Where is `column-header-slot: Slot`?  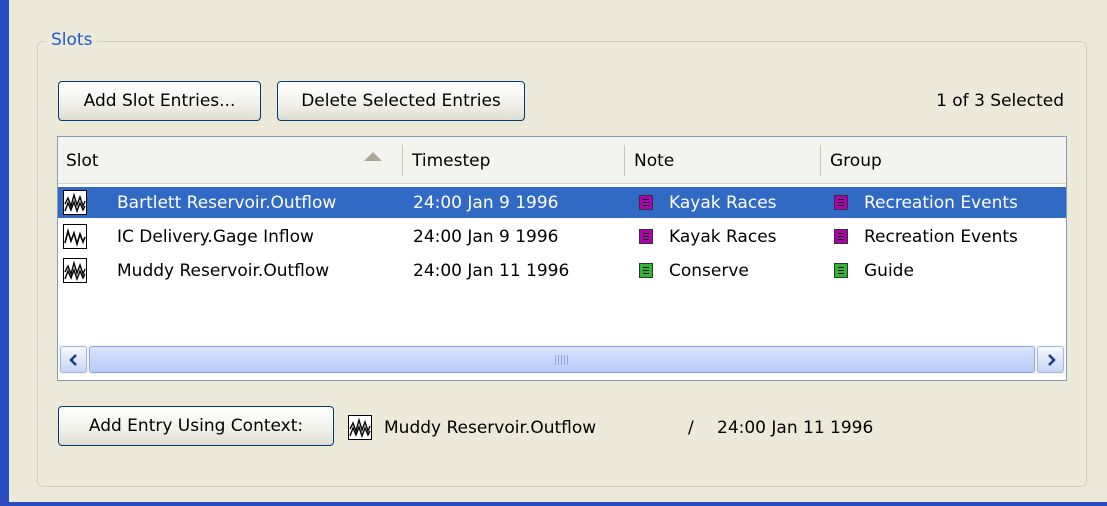 column-header-slot: Slot is located at coordinates (230, 160).